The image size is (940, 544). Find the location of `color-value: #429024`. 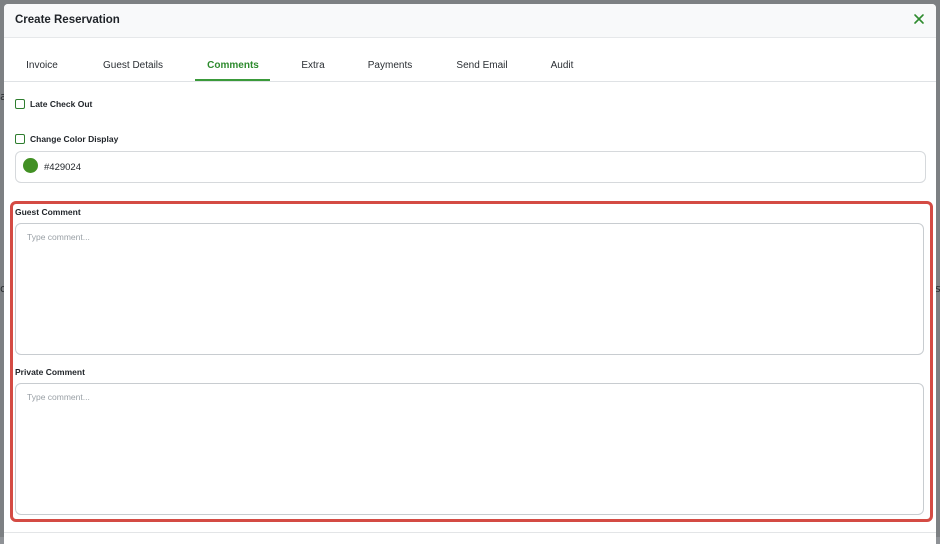

color-value: #429024 is located at coordinates (62, 167).